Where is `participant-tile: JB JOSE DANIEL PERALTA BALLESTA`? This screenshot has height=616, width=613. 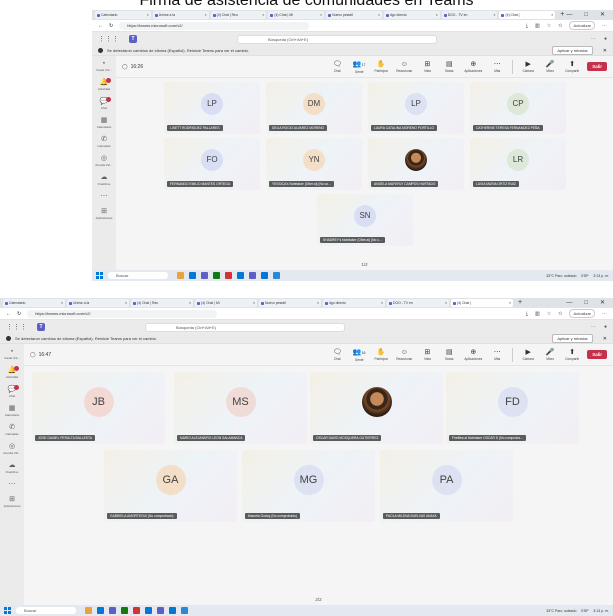
participant-tile: JB JOSE DANIEL PERALTA BALLESTA is located at coordinates (98, 408).